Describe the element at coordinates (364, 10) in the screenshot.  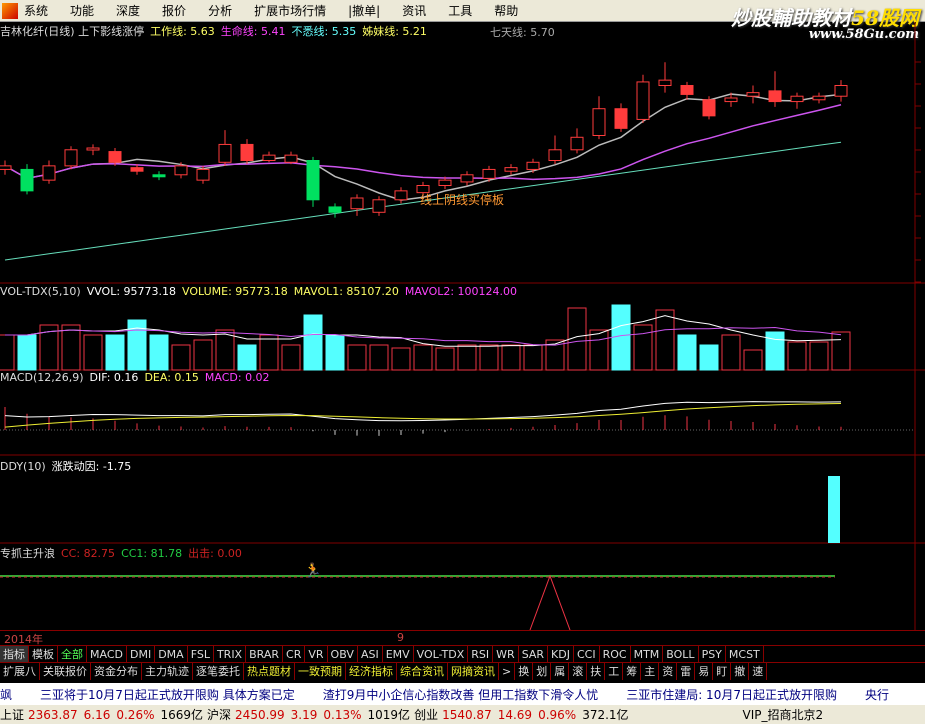
I see `menu-item: |撤单|` at that location.